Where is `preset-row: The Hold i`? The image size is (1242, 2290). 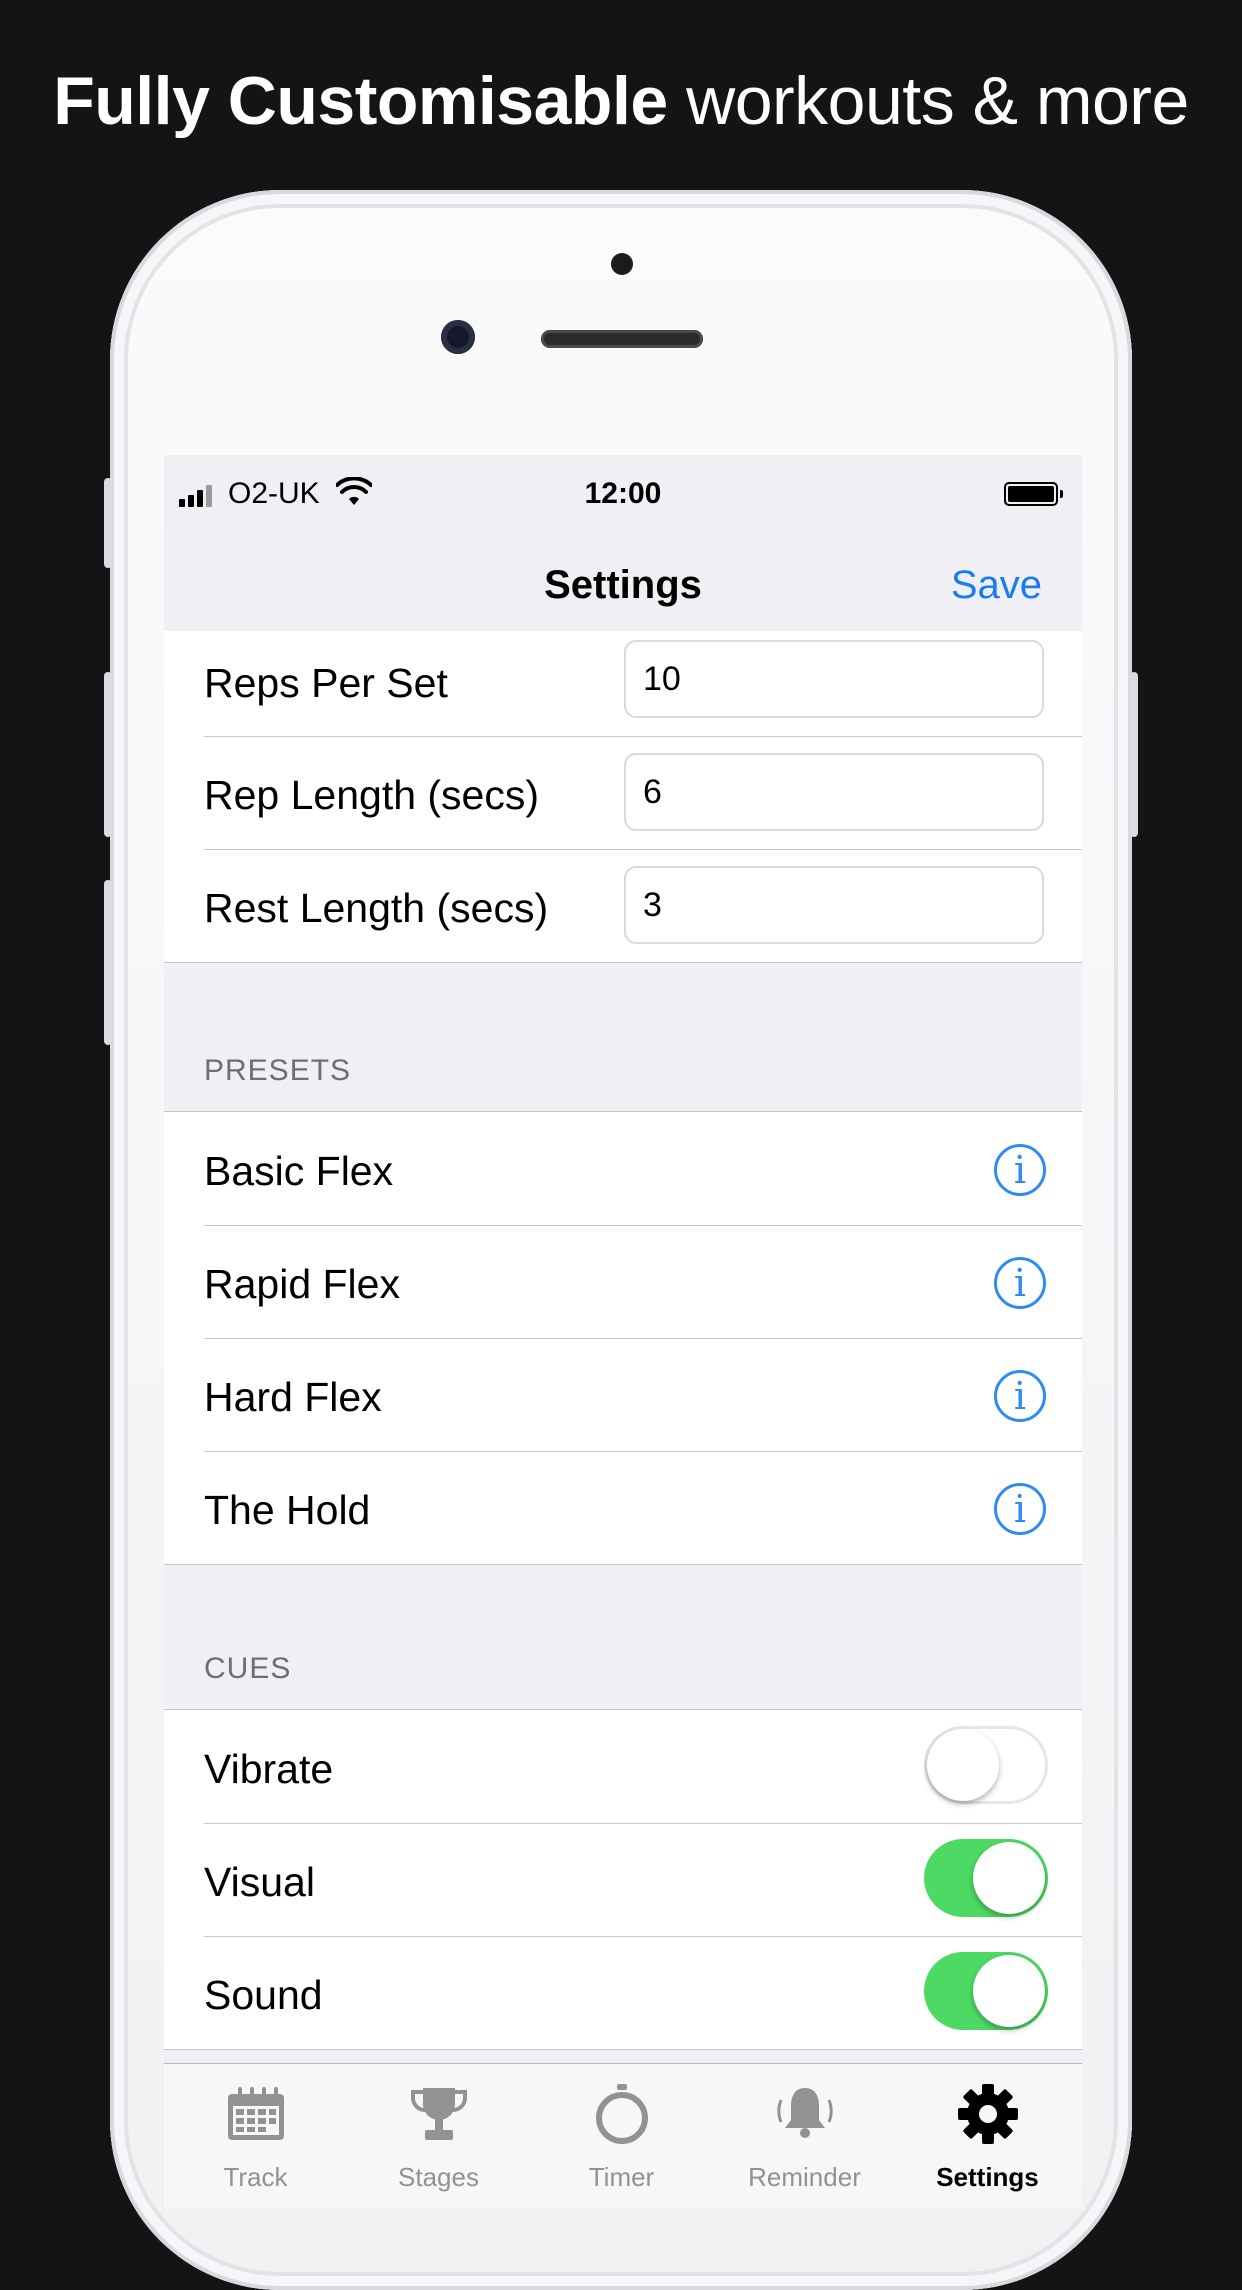 preset-row: The Hold i is located at coordinates (623, 1507).